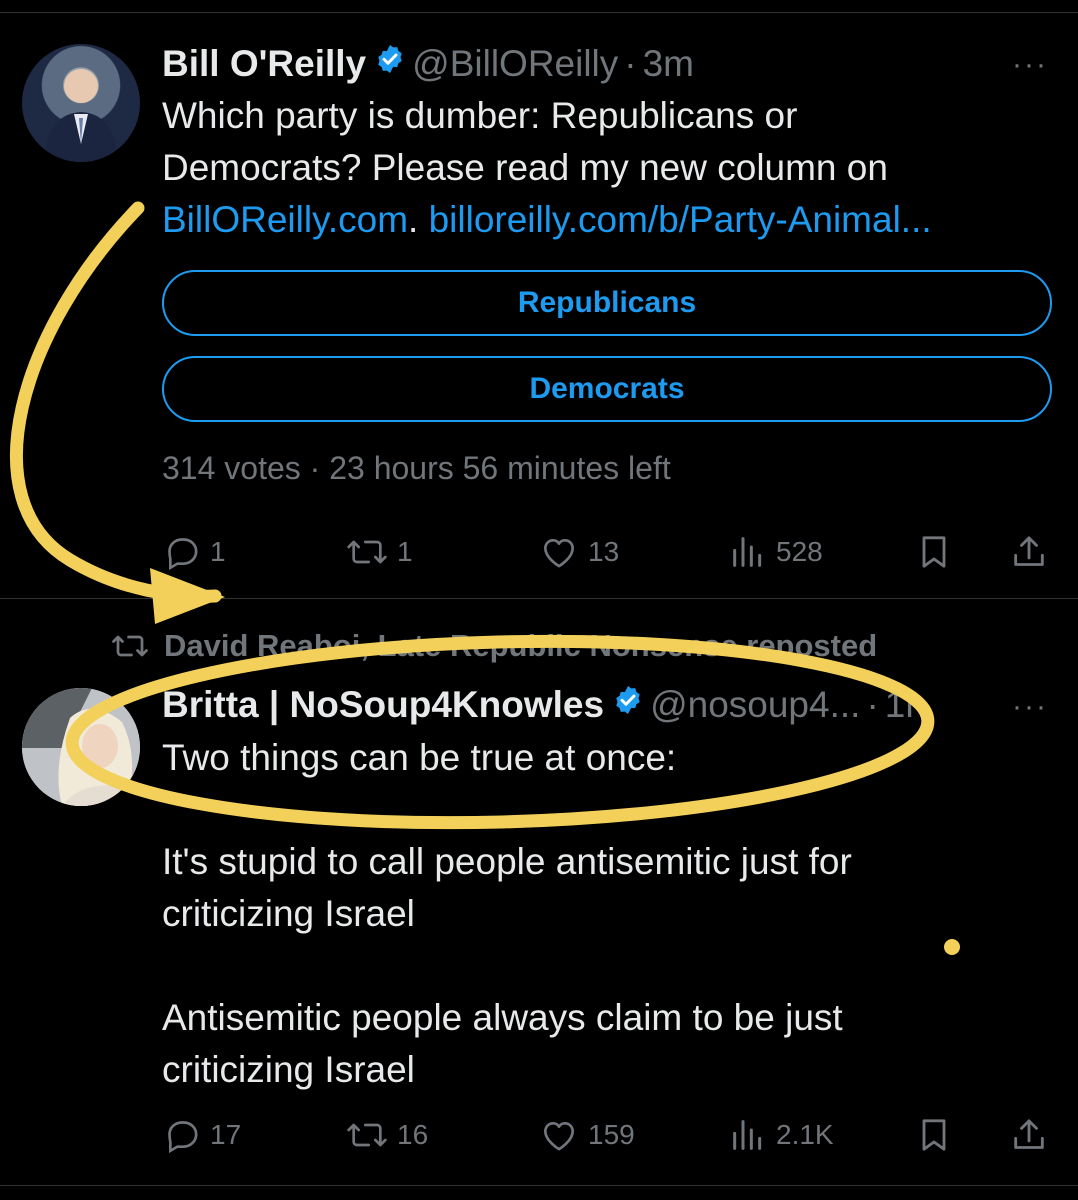  I want to click on reply-button: 1, so click(194, 552).